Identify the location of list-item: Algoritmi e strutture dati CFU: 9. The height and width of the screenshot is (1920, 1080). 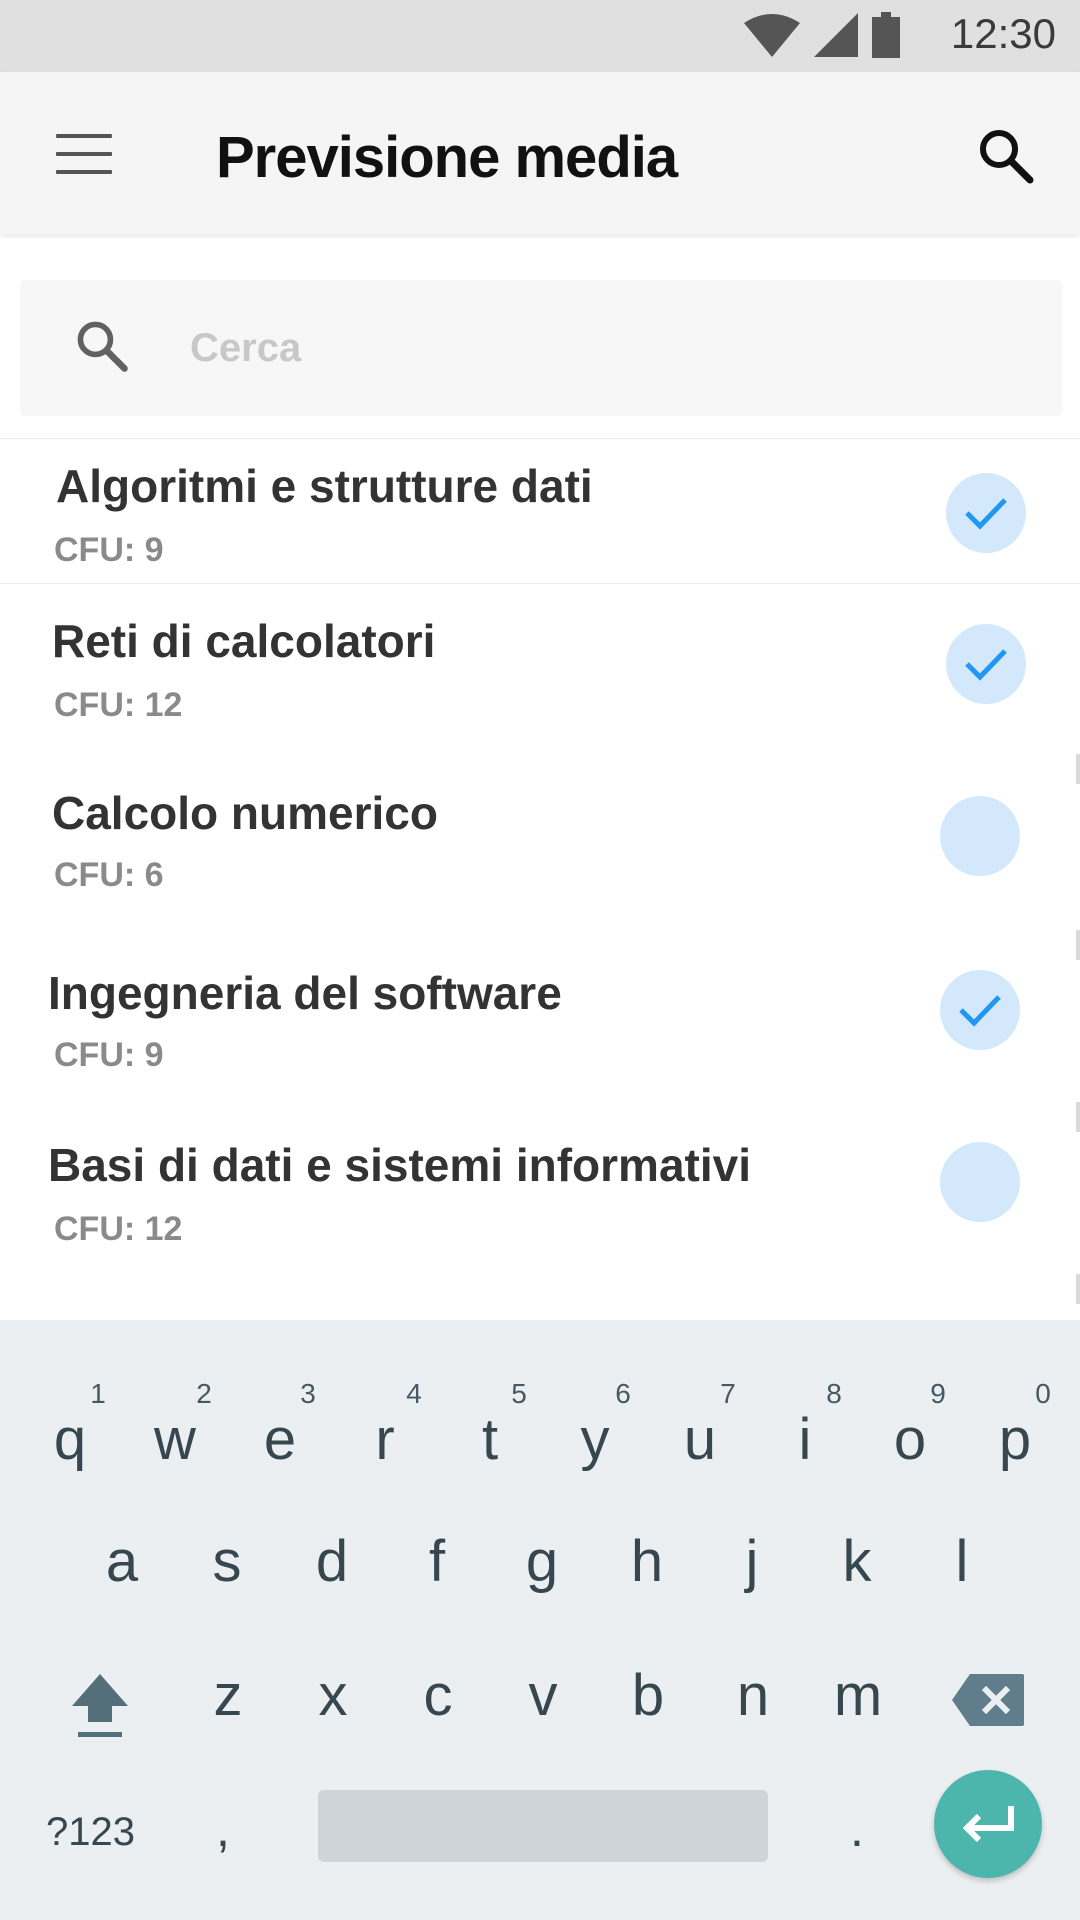
(540, 511).